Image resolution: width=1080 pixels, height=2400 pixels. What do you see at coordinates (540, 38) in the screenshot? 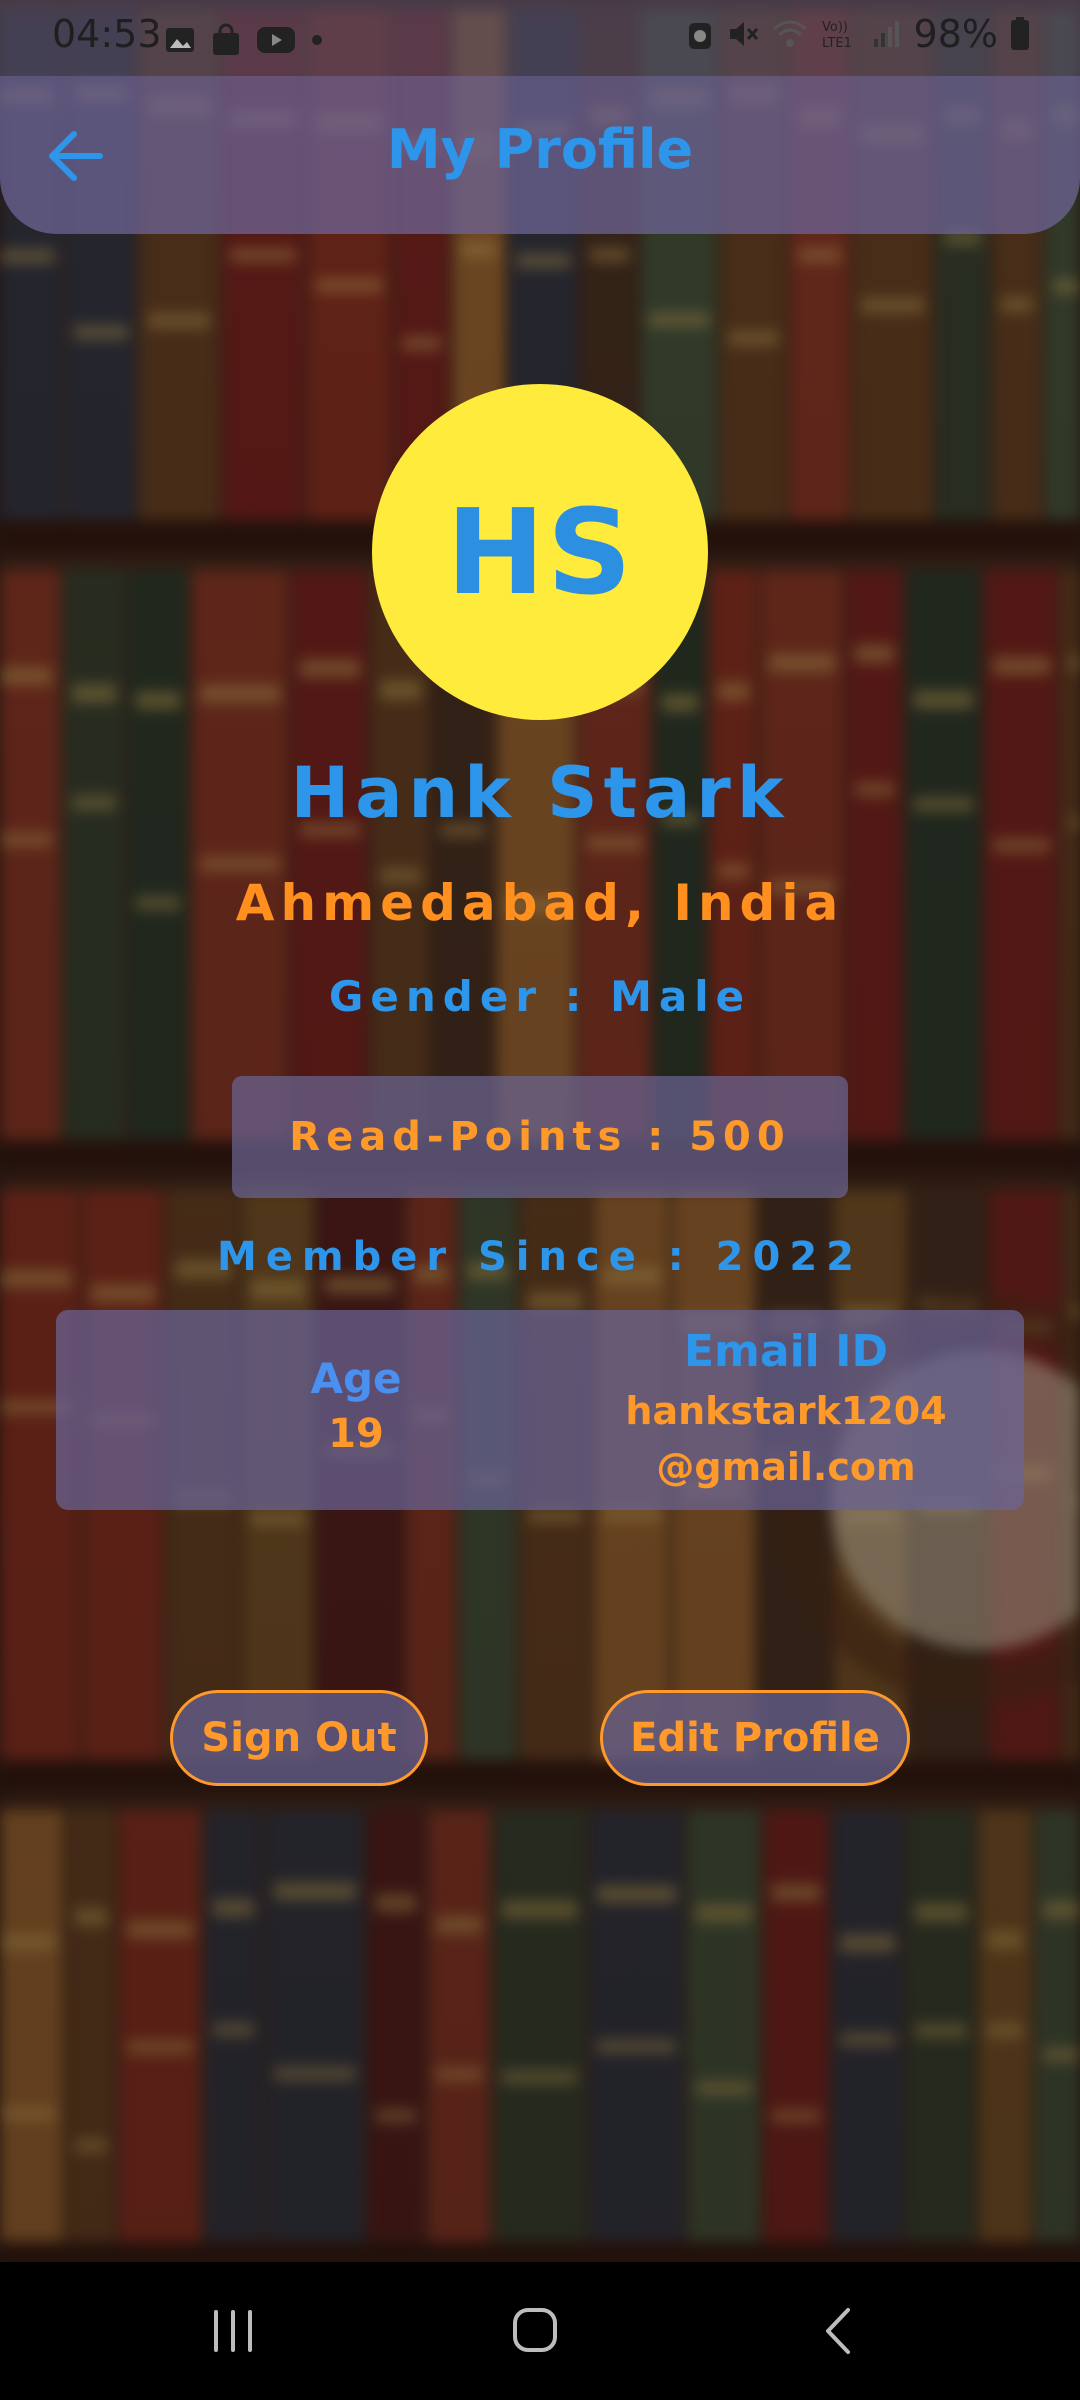
I see `status-bar: 04:53 Vo)) LTE1 98%` at bounding box center [540, 38].